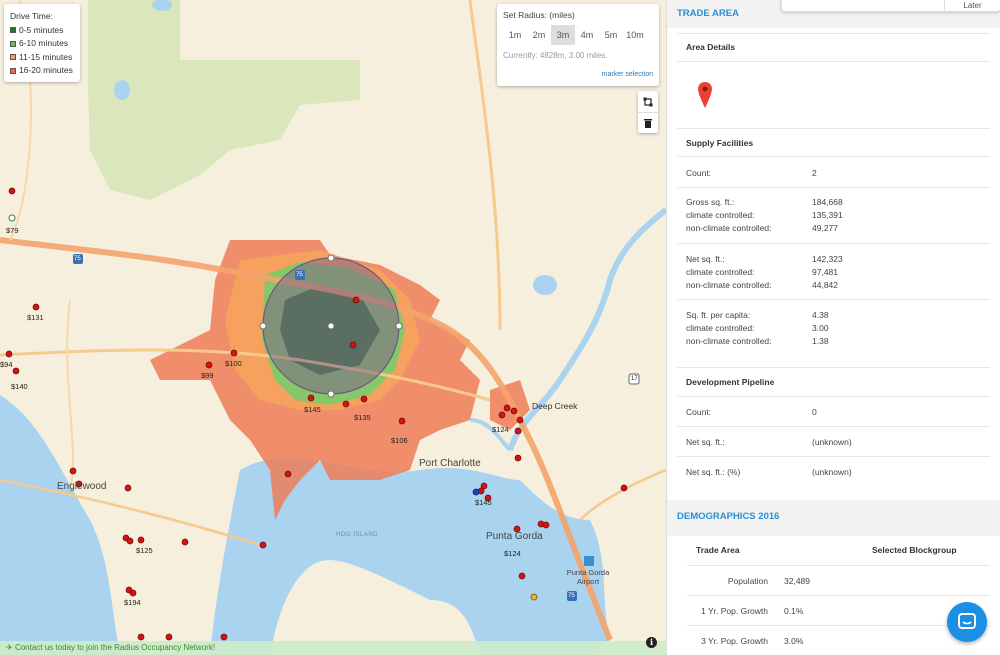 The height and width of the screenshot is (655, 1000). Describe the element at coordinates (357, 535) in the screenshot. I see `island-label: HOG ISLAND` at that location.